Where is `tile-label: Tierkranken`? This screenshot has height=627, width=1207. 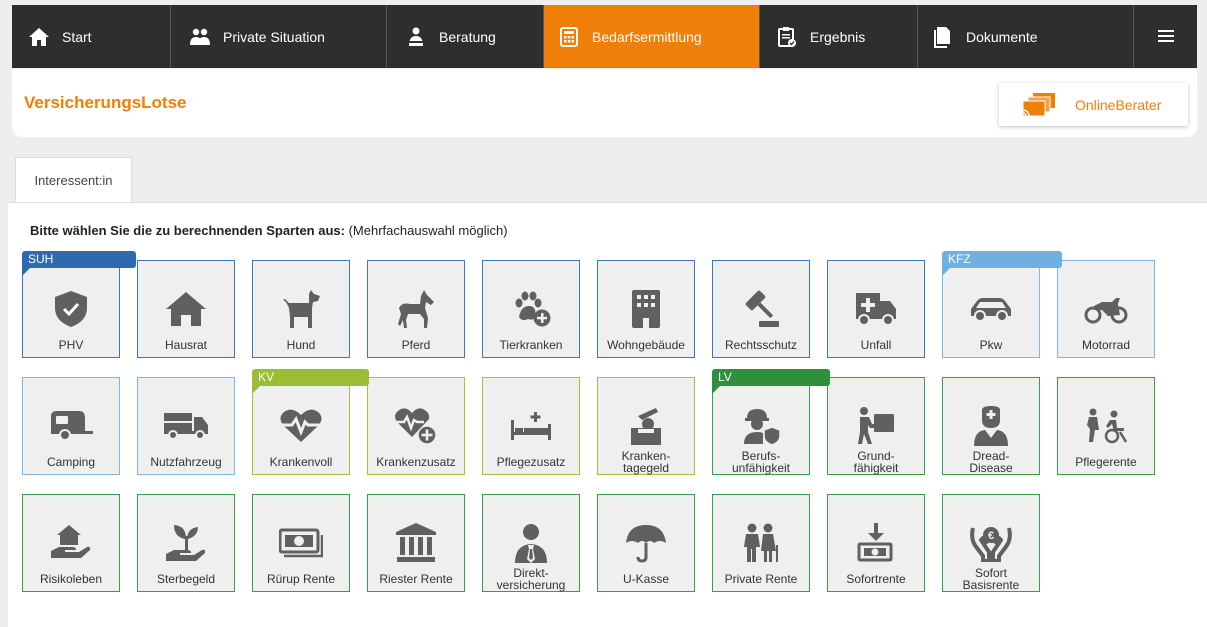
tile-label: Tierkranken is located at coordinates (531, 345).